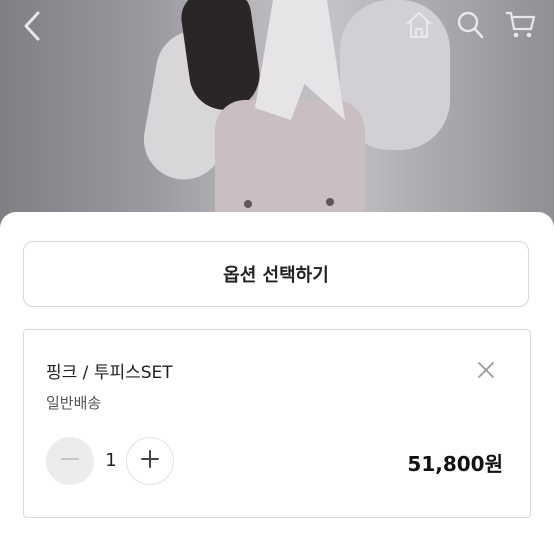 The width and height of the screenshot is (554, 554). I want to click on quantity-value: 1, so click(111, 460).